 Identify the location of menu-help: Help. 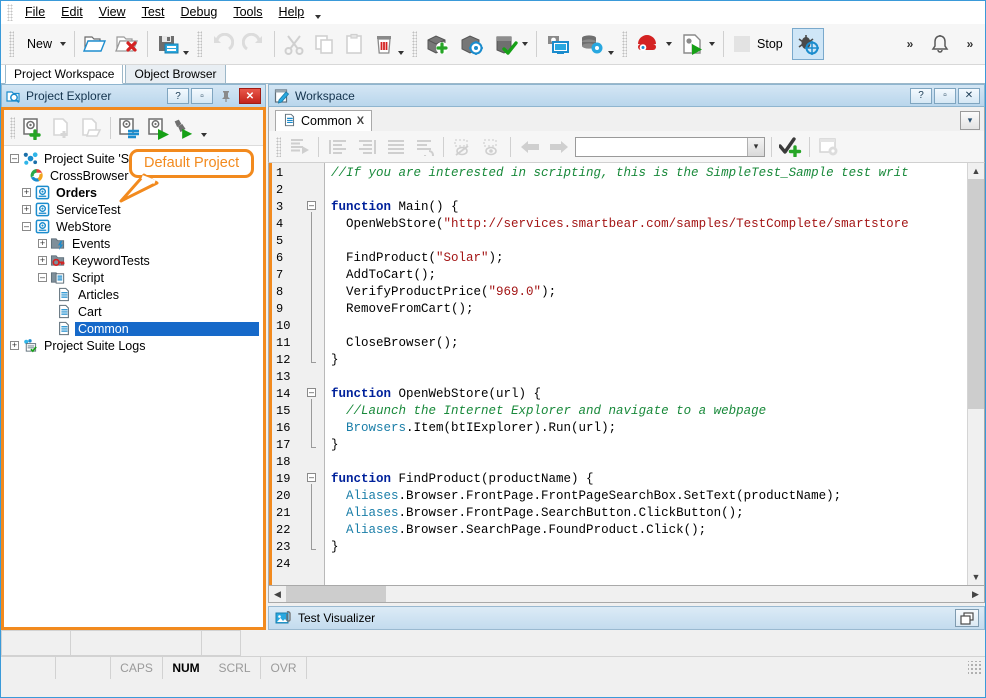
(292, 12).